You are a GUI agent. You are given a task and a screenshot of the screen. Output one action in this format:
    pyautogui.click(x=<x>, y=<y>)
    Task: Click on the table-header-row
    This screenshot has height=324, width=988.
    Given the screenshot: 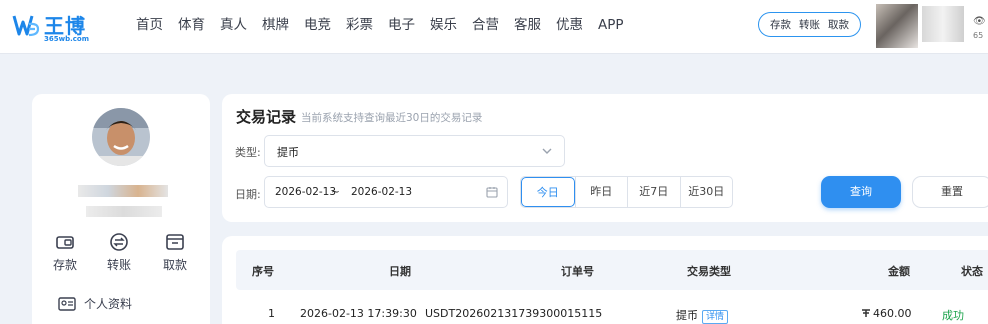 What is the action you would take?
    pyautogui.click(x=612, y=270)
    